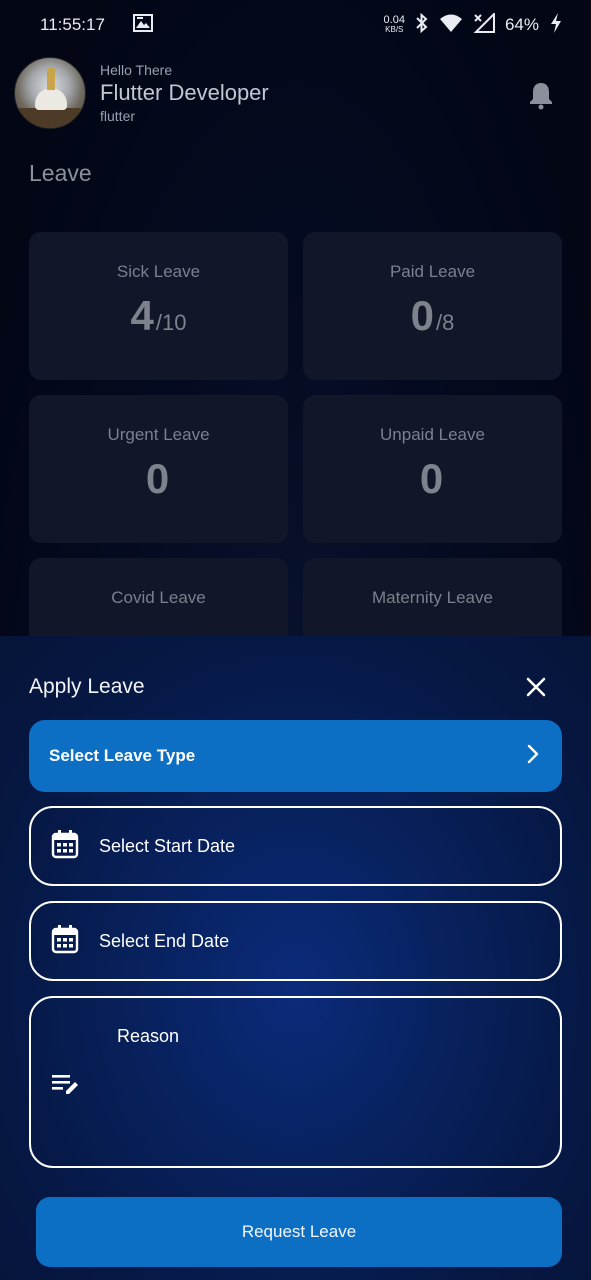  I want to click on network-speed: 0.04 KB/S, so click(394, 24).